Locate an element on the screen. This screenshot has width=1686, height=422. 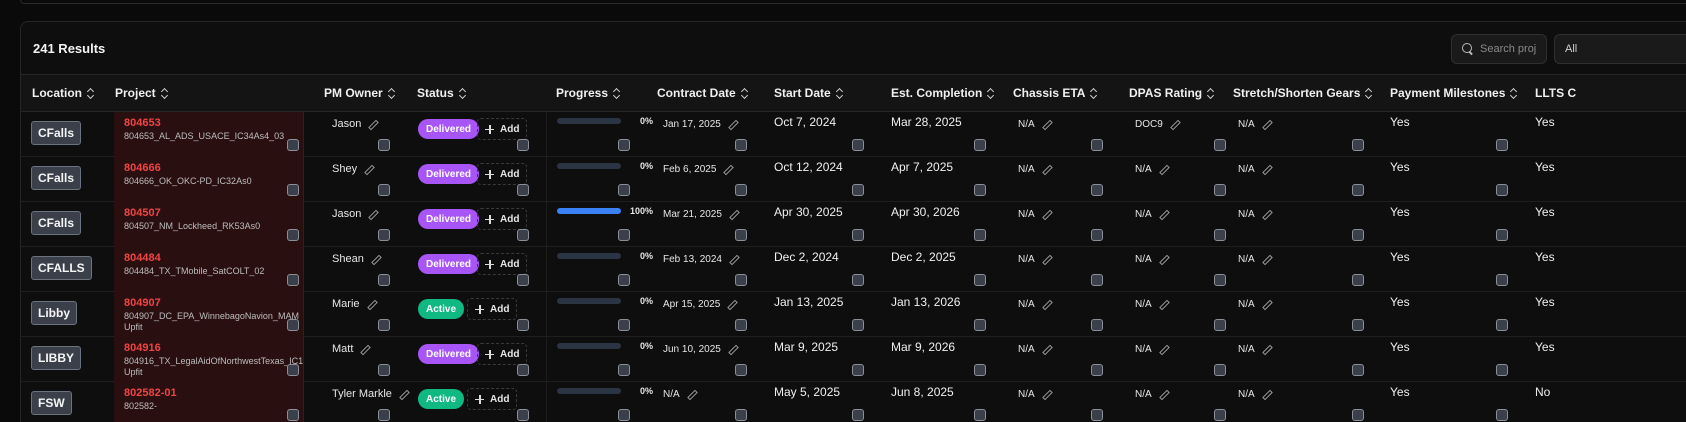
column-header-progress: Progress is located at coordinates (588, 93).